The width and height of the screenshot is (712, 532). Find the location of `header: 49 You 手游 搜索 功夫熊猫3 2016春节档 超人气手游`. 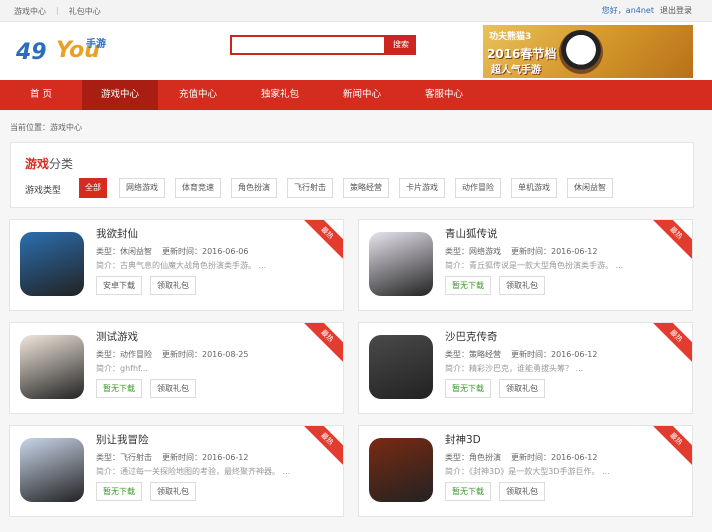

header: 49 You 手游 搜索 功夫熊猫3 2016春节档 超人气手游 is located at coordinates (356, 51).